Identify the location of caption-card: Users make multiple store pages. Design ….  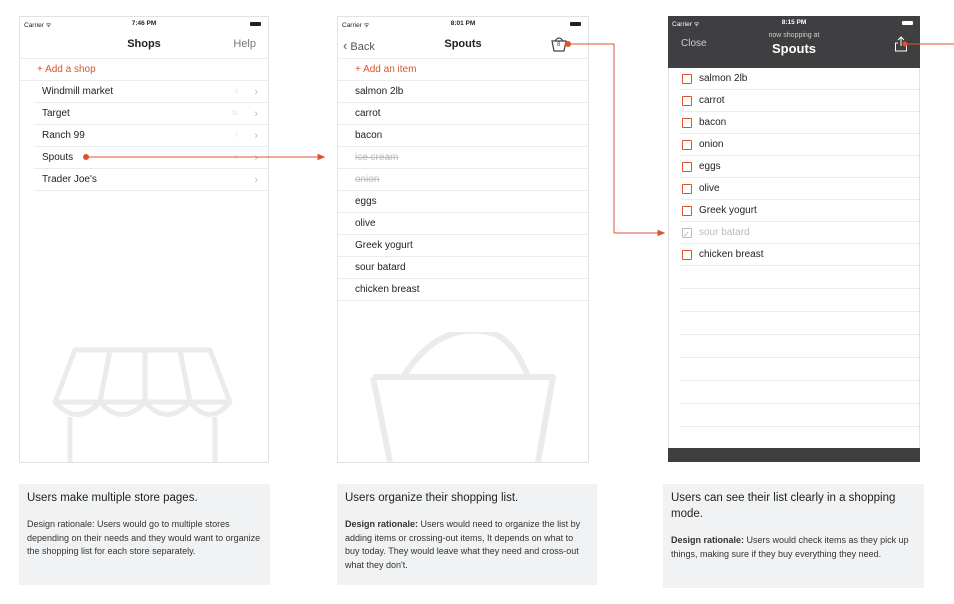
(144, 534).